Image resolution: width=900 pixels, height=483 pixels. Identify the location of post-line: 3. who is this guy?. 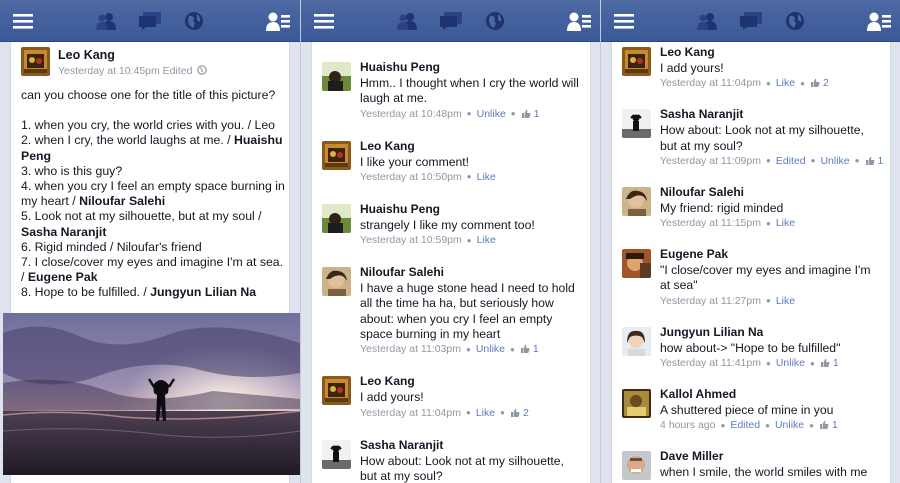
(153, 171).